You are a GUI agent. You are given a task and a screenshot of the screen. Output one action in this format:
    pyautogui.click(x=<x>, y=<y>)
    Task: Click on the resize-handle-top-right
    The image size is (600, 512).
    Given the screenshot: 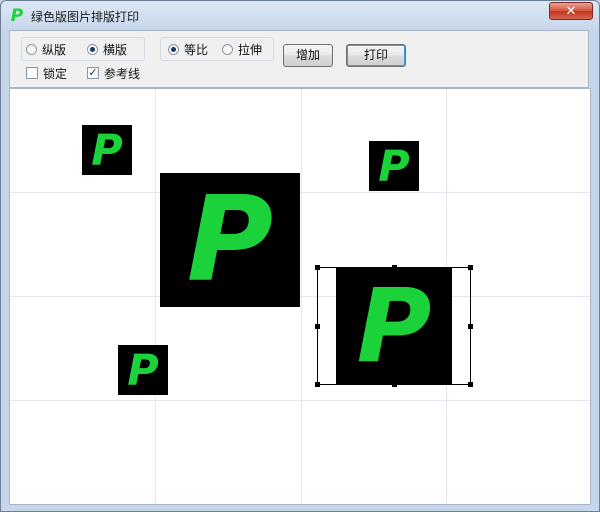 What is the action you would take?
    pyautogui.click(x=470, y=267)
    